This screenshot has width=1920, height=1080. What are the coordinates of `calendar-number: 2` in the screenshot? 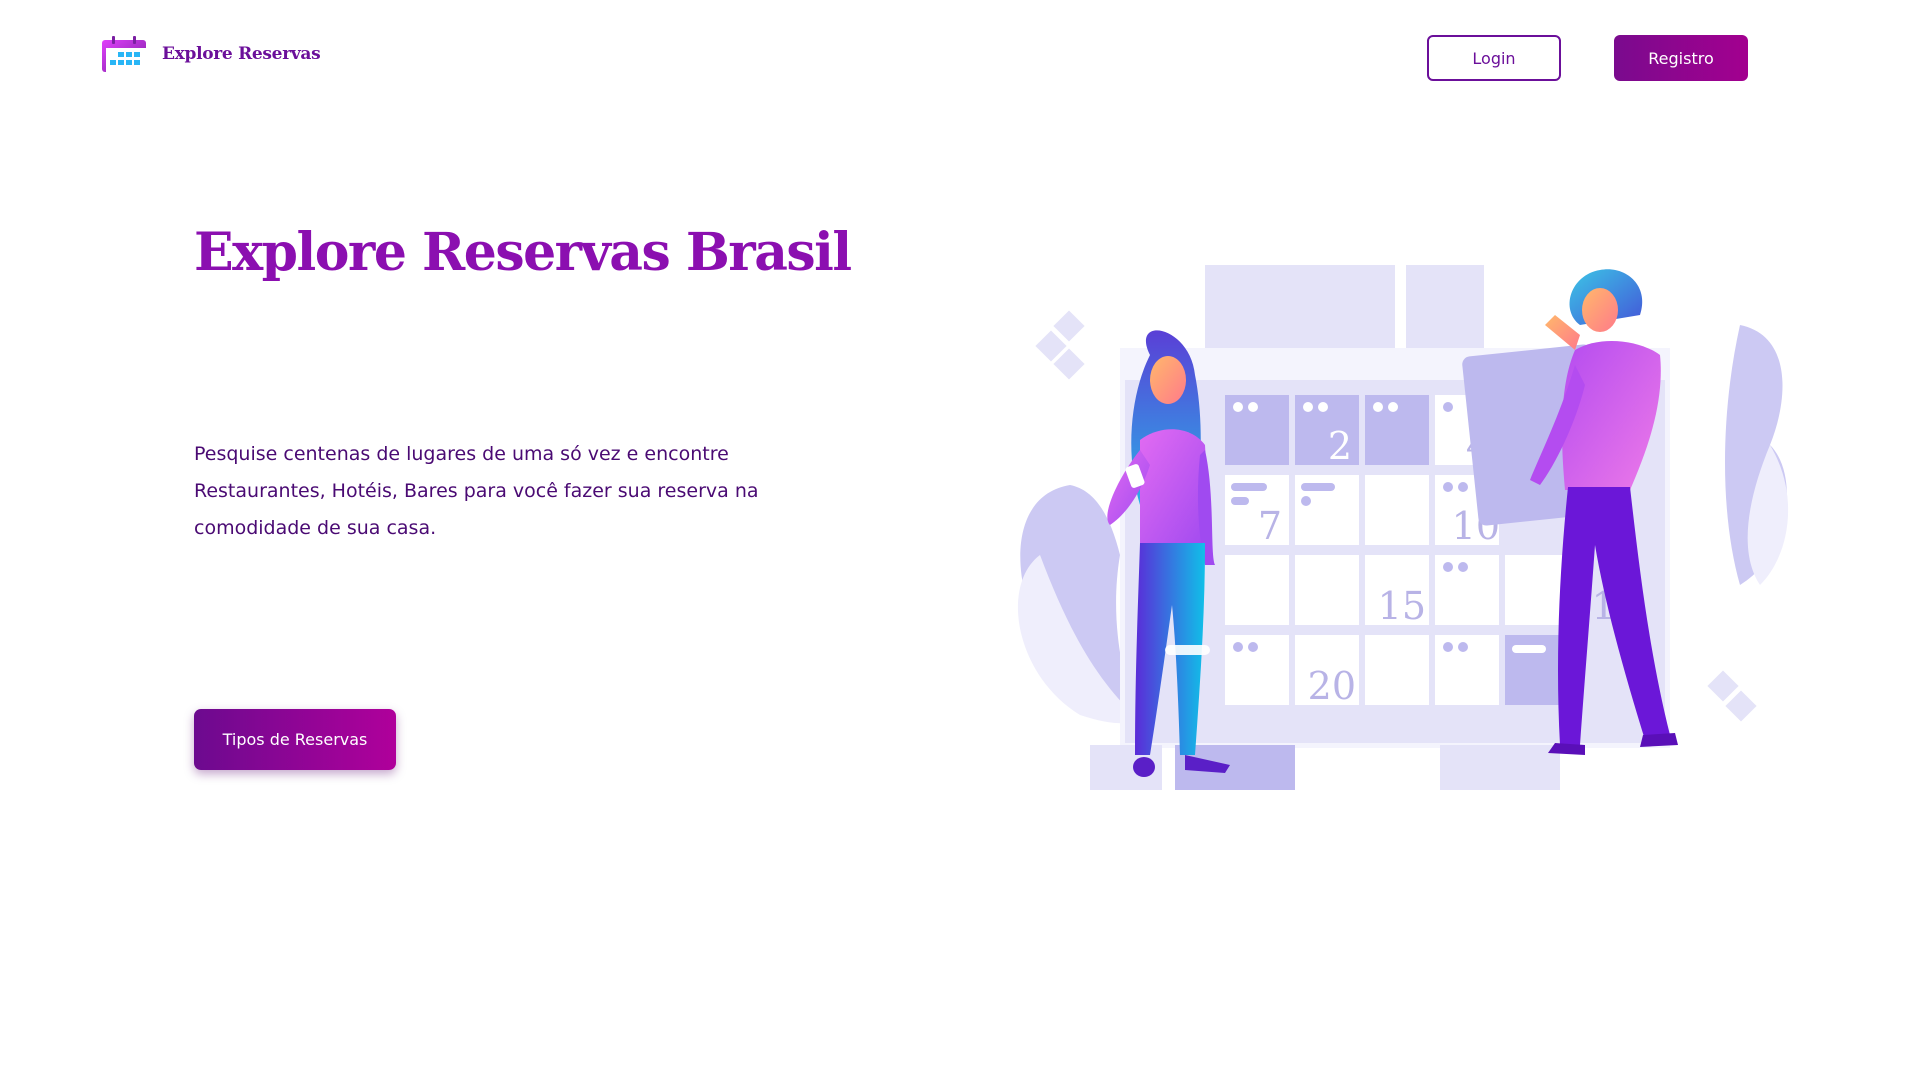 It's located at (1340, 446).